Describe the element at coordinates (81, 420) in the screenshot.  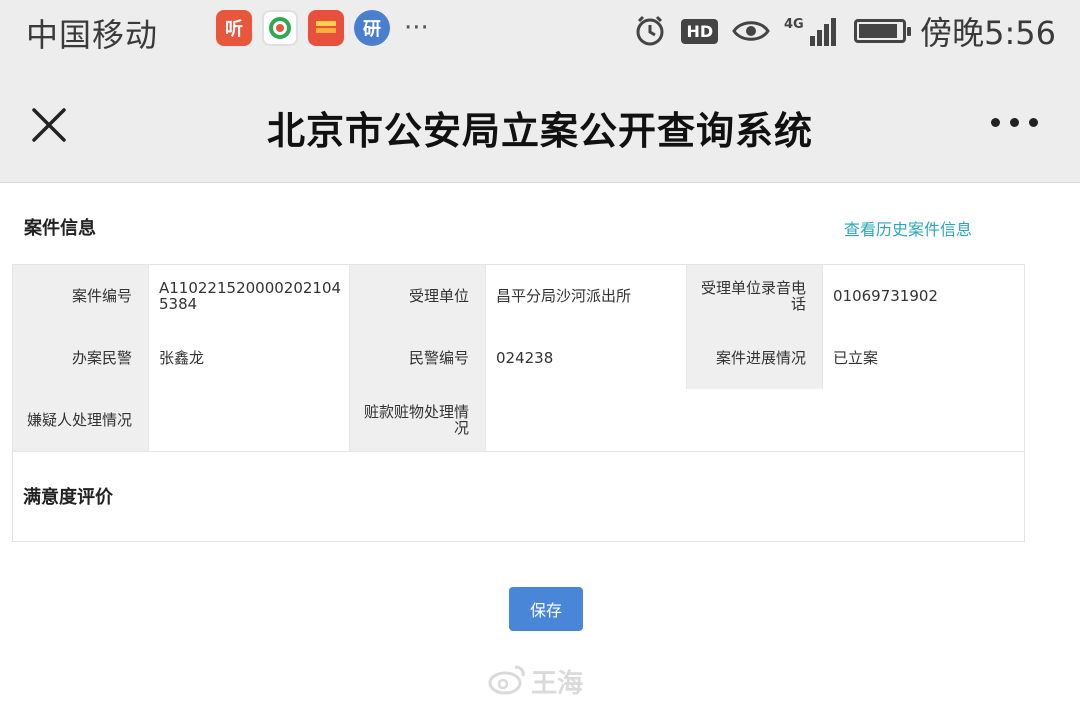
I see `suspect-handling-label: 嫌疑人处理情况` at that location.